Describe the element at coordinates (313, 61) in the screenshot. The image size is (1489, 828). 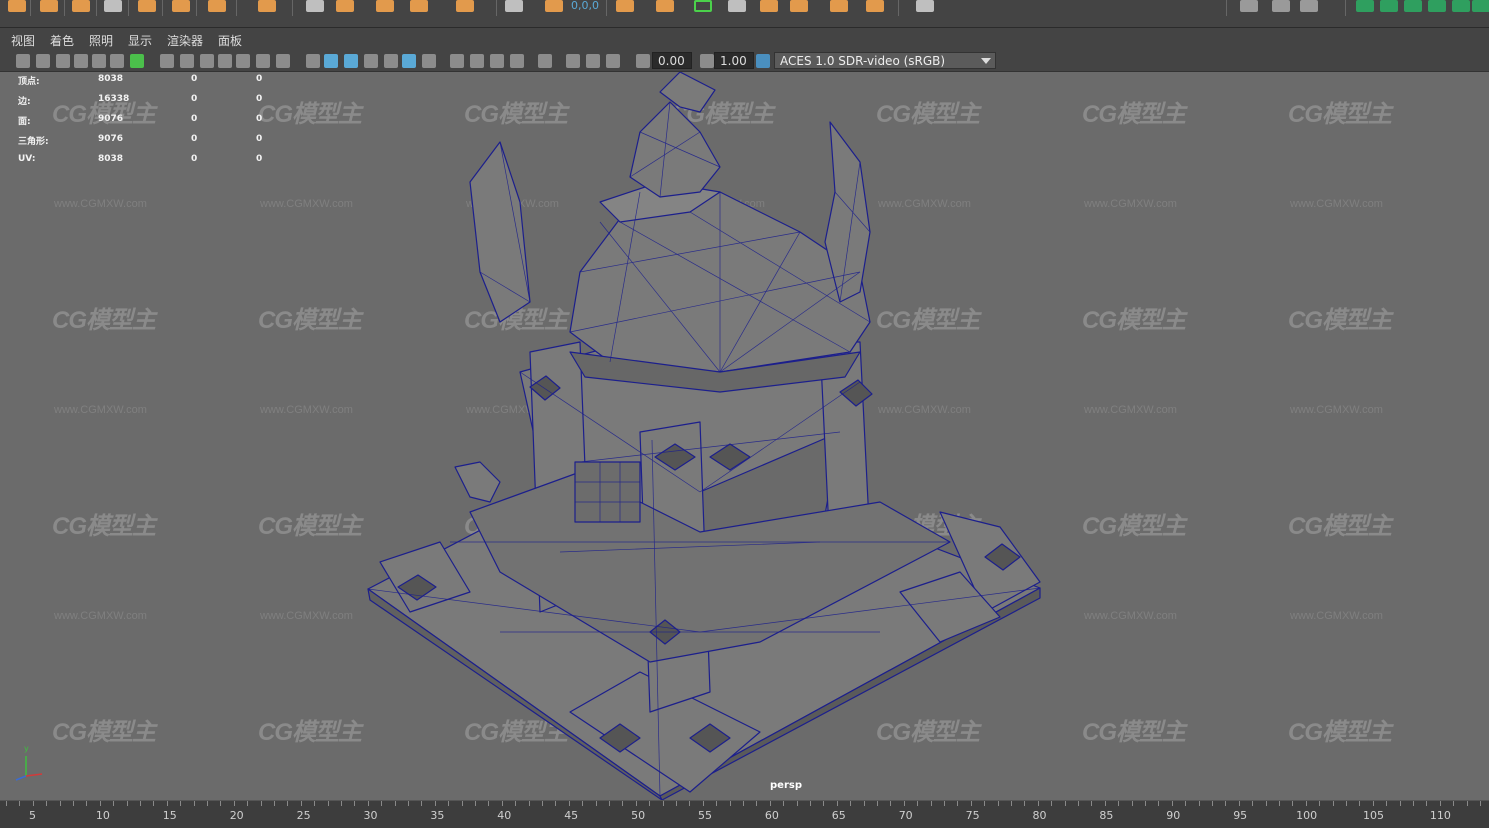
I see `smooth-shade-icon` at that location.